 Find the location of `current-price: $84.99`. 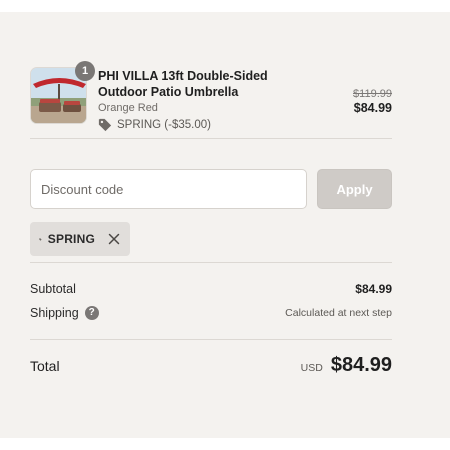

current-price: $84.99 is located at coordinates (372, 108).